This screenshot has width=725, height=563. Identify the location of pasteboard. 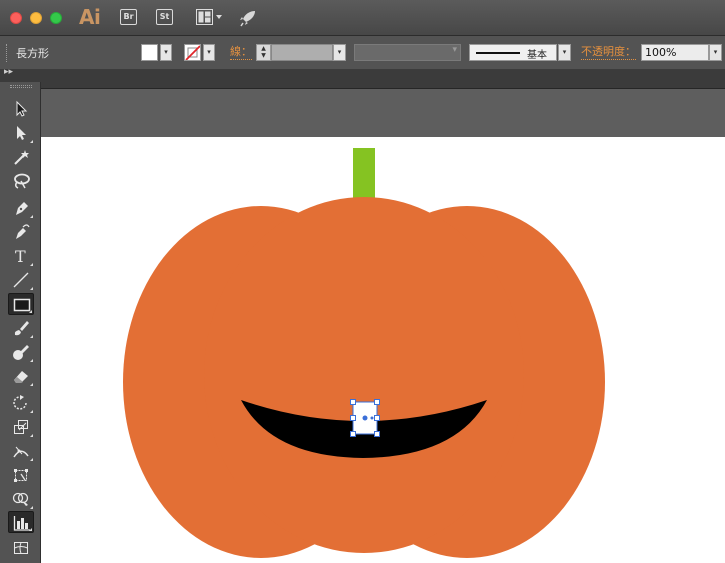
(383, 113).